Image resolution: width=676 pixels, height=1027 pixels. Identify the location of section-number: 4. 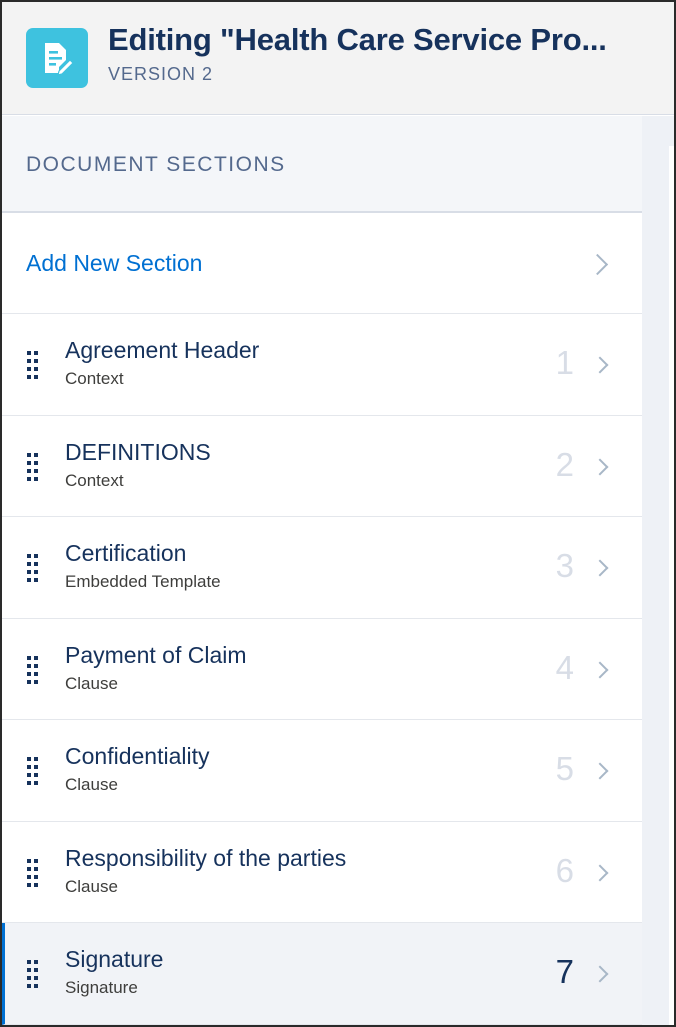
(564, 667).